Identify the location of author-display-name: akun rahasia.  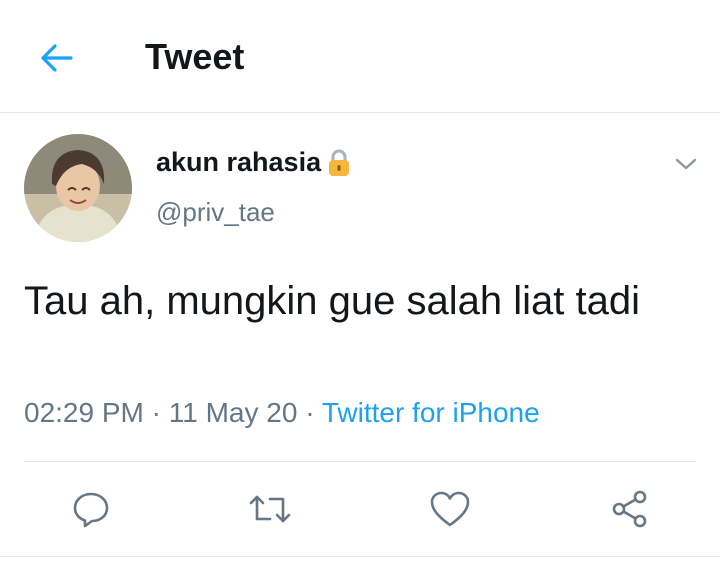
(238, 162).